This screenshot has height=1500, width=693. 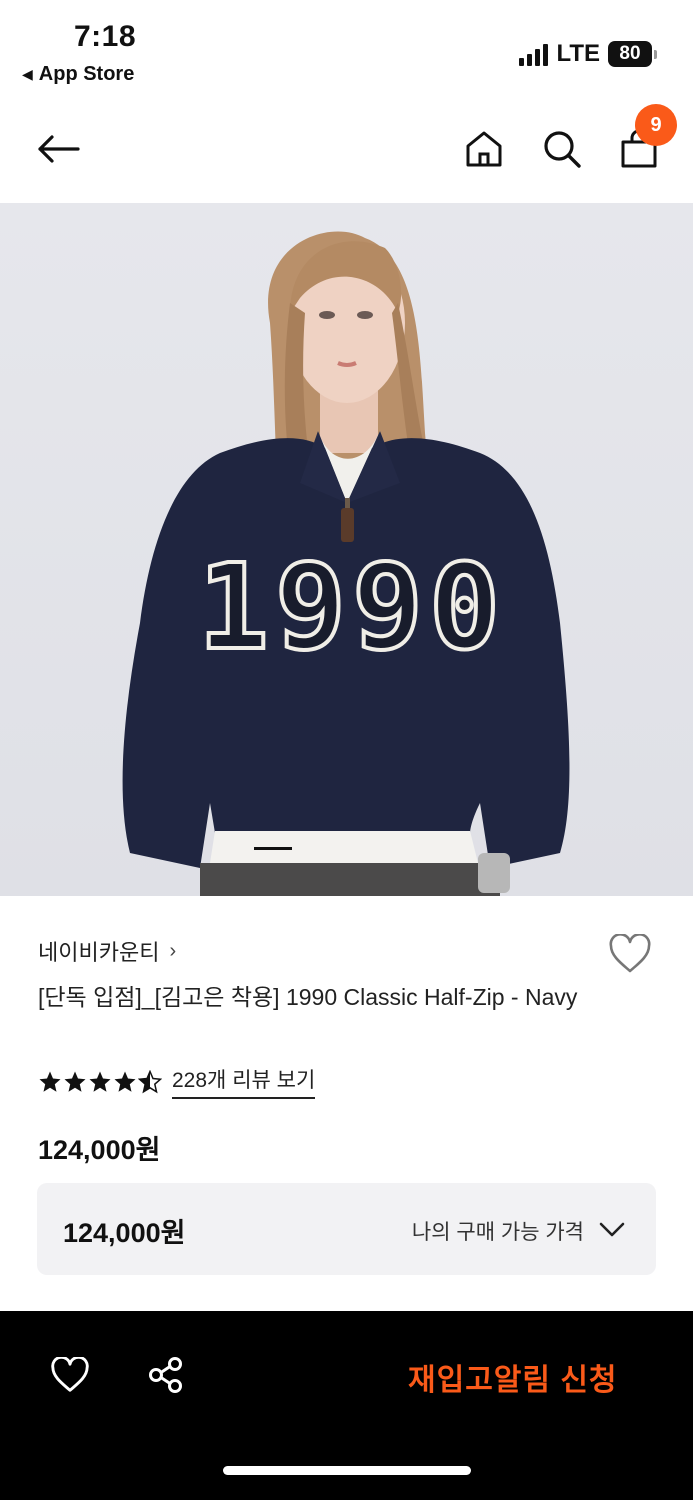 I want to click on status-indicators: LTE 80, so click(x=588, y=54).